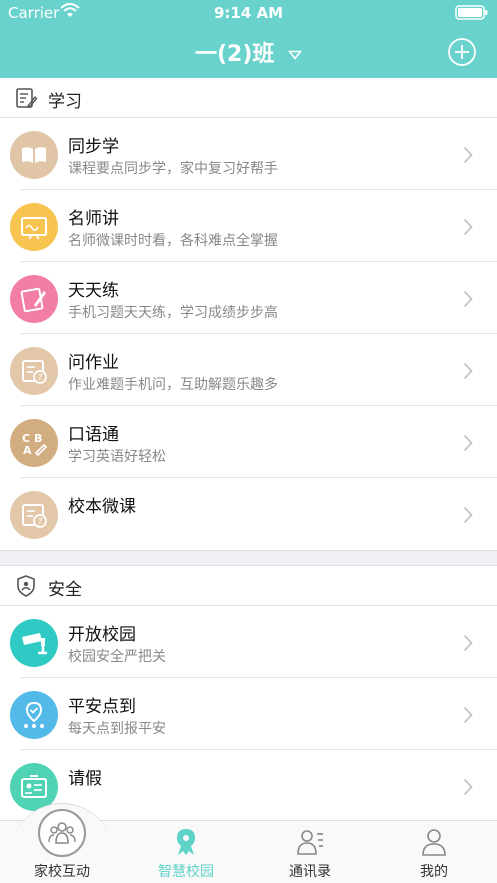 The image size is (497, 883). I want to click on section-header-study: 学习, so click(248, 98).